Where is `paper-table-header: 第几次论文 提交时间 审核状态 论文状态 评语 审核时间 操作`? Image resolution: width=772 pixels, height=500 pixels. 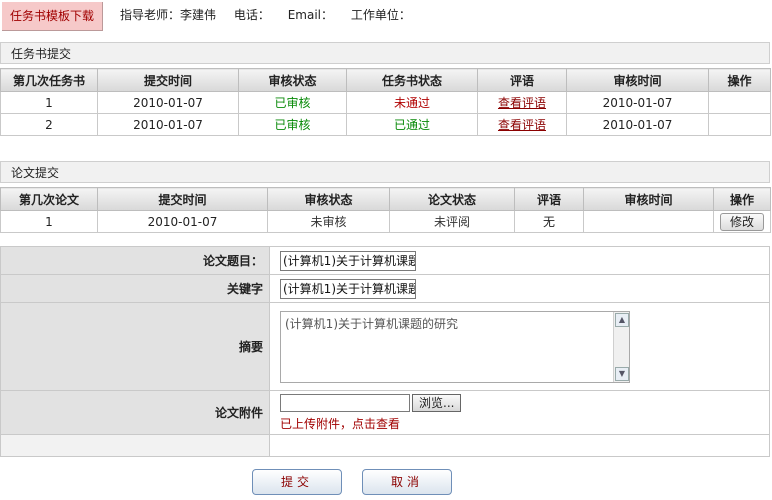
paper-table-header: 第几次论文 提交时间 审核状态 论文状态 评语 审核时间 操作 is located at coordinates (385, 199).